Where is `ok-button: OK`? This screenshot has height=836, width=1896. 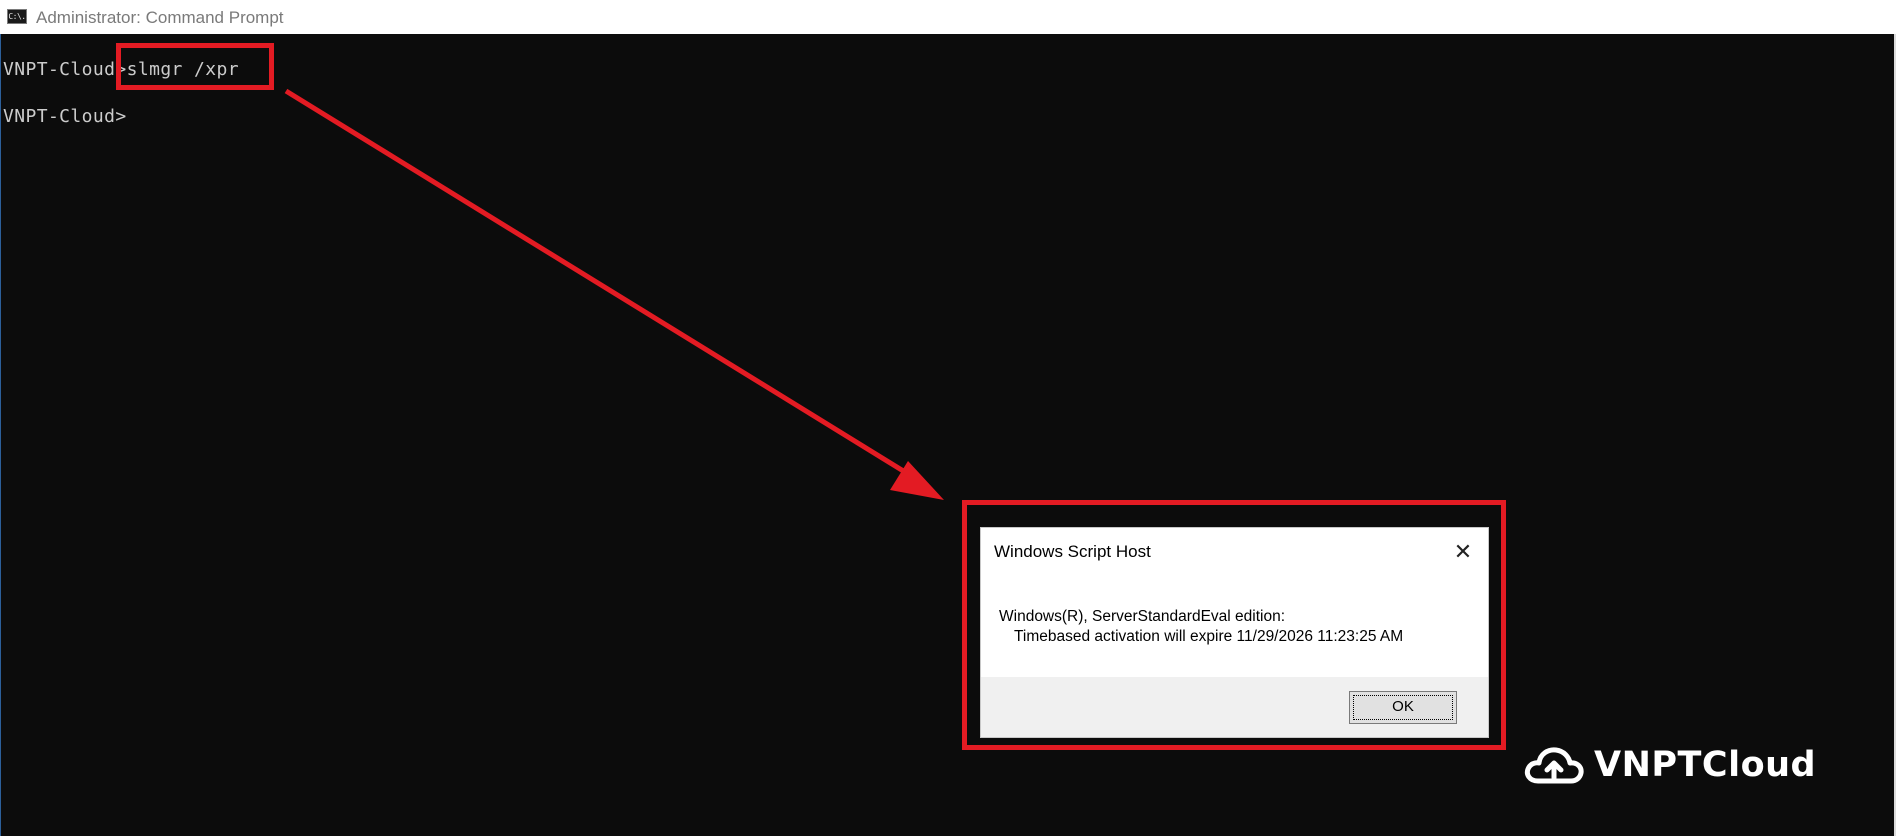
ok-button: OK is located at coordinates (1403, 707).